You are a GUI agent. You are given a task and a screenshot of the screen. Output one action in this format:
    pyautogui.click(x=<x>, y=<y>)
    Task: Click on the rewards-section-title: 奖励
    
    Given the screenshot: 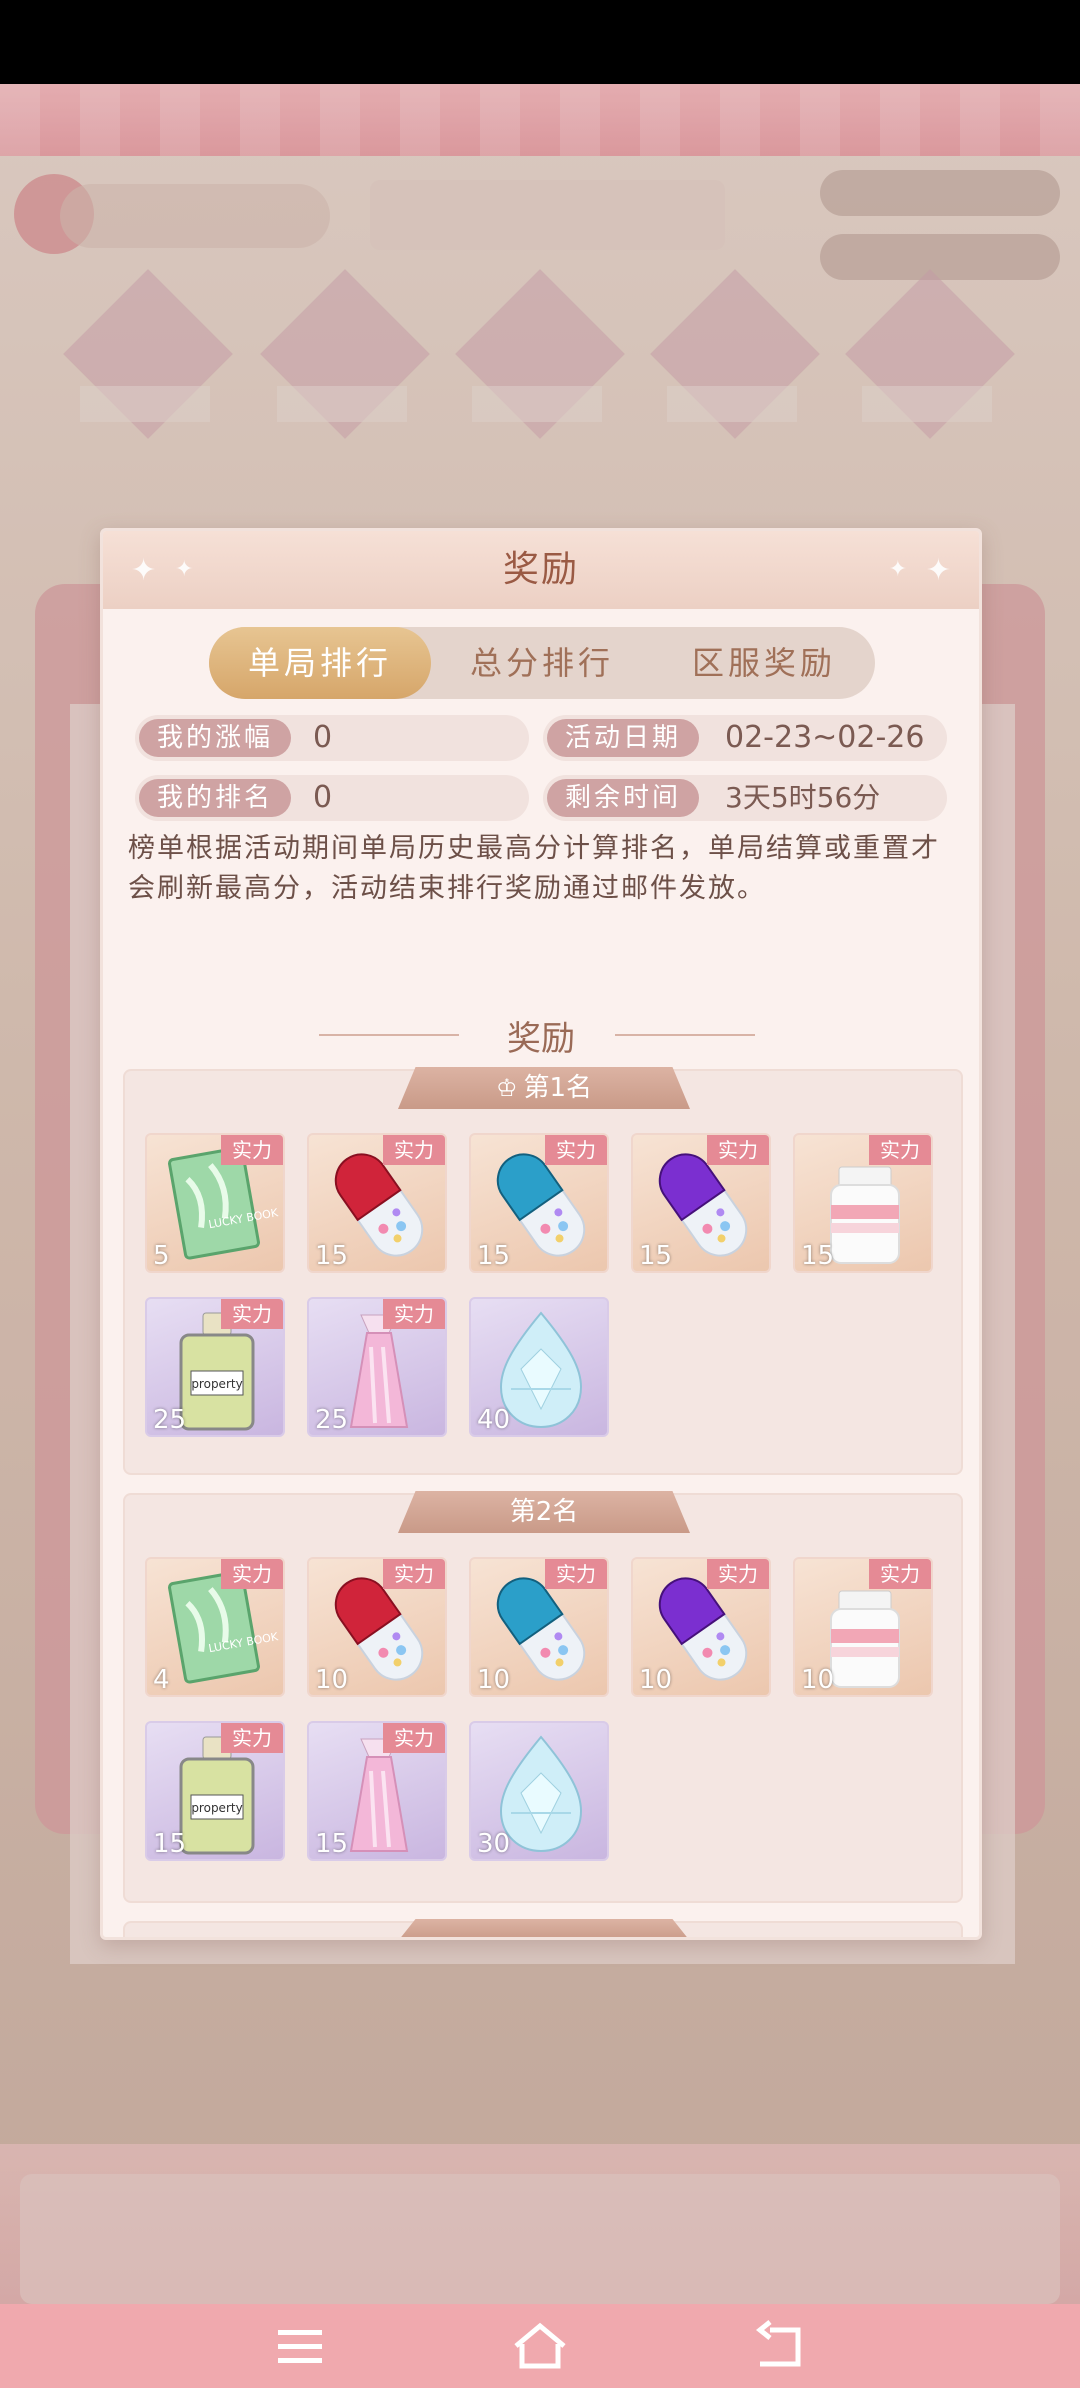 What is the action you would take?
    pyautogui.click(x=541, y=1039)
    